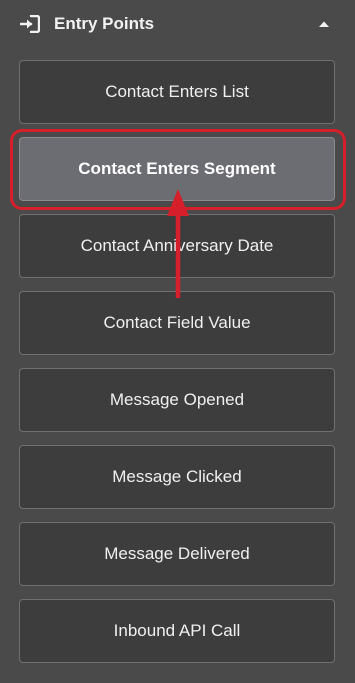 This screenshot has width=355, height=683. I want to click on entry-point-contact-enters-list: Contact Enters List, so click(177, 92).